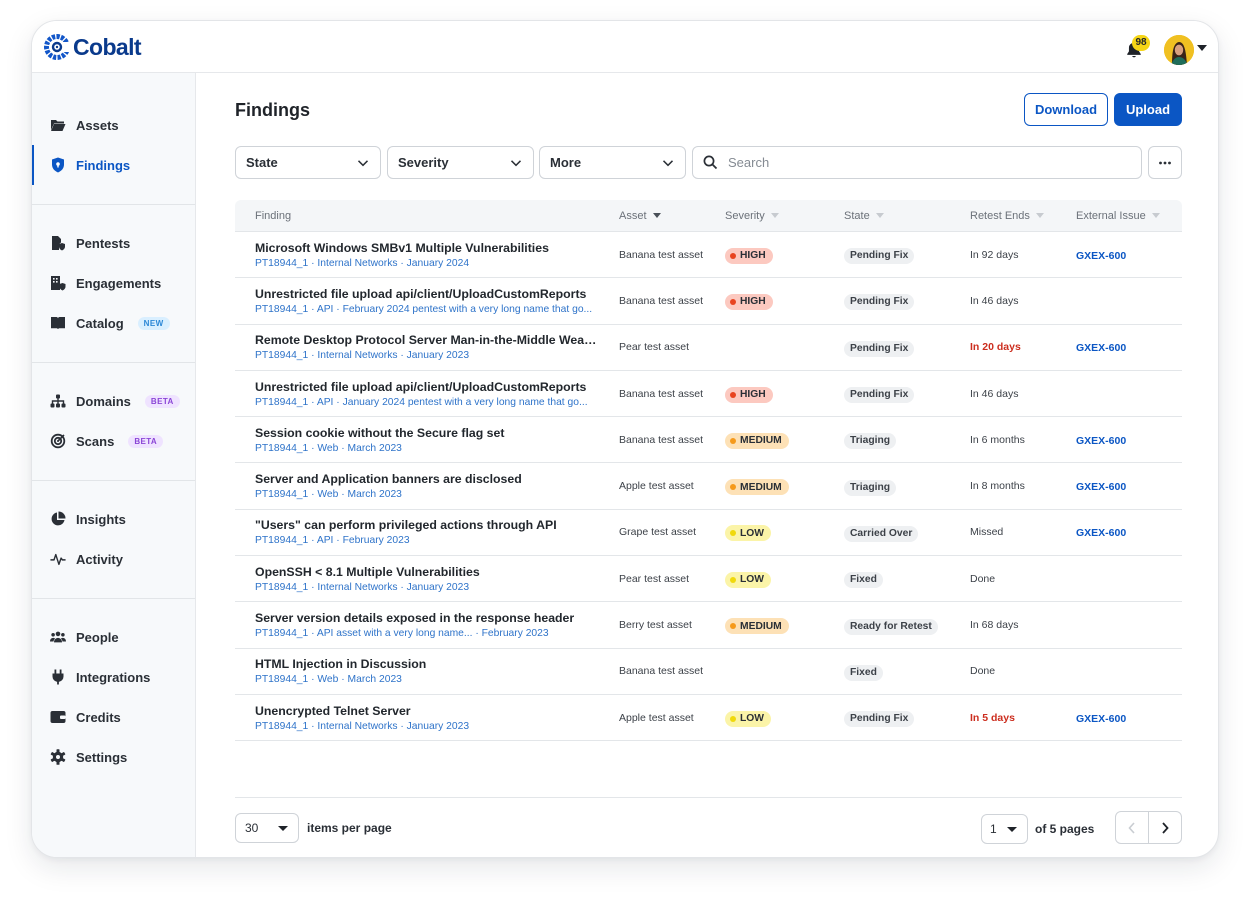 The width and height of the screenshot is (1250, 900). I want to click on user-menu-caret-icon, so click(1202, 48).